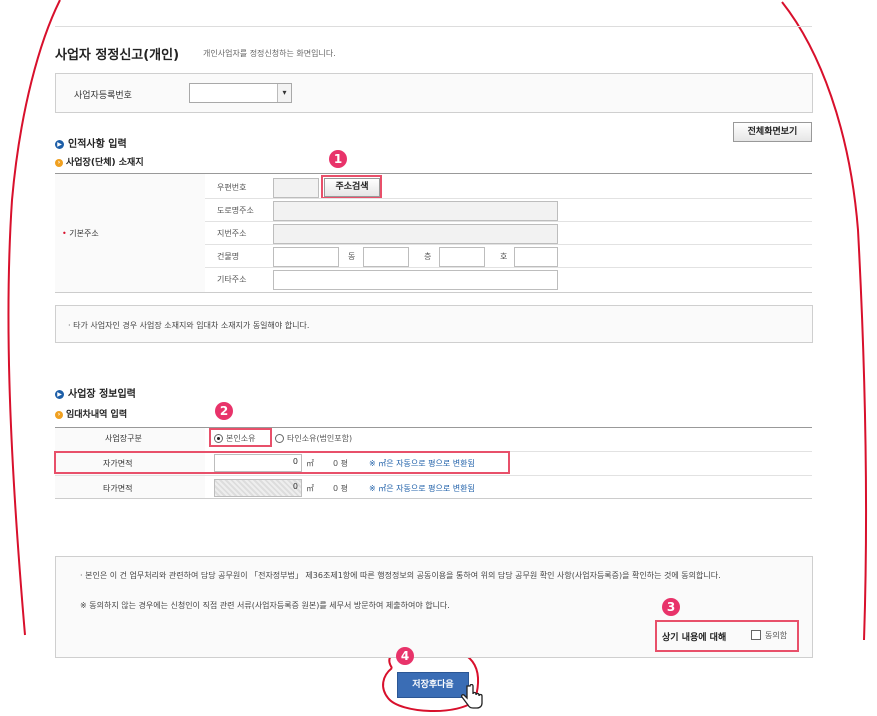 This screenshot has width=877, height=716. What do you see at coordinates (240, 93) in the screenshot?
I see `registration-select: ▾` at bounding box center [240, 93].